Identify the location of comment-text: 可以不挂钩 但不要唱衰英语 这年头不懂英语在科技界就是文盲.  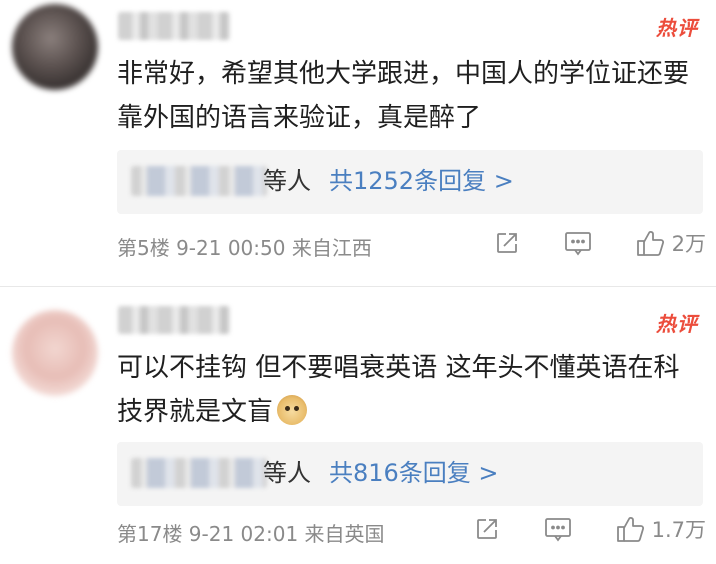
(407, 390).